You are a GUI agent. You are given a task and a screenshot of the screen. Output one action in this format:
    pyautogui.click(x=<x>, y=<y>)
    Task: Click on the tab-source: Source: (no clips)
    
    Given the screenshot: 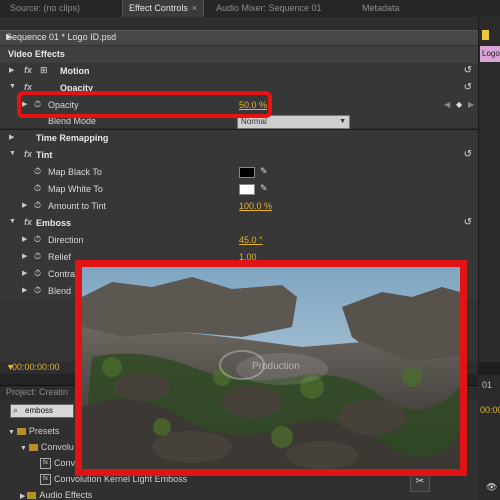 What is the action you would take?
    pyautogui.click(x=45, y=8)
    